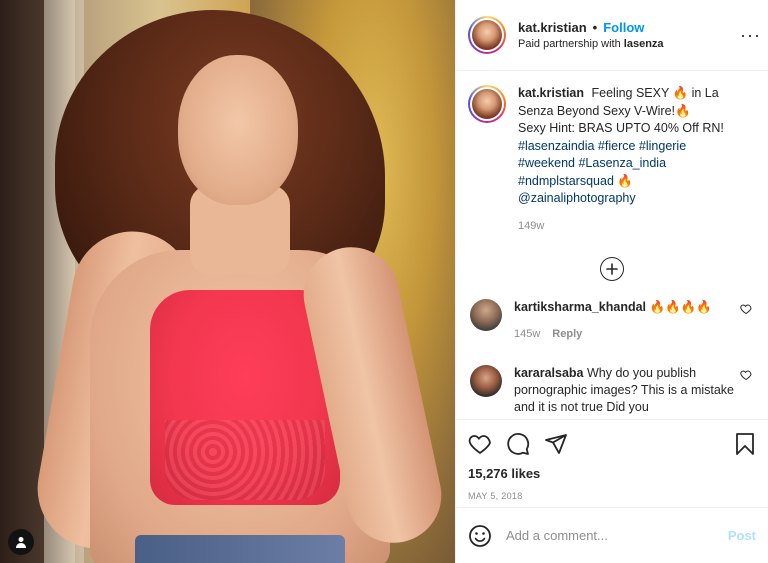 The width and height of the screenshot is (768, 563). What do you see at coordinates (680, 307) in the screenshot?
I see `comment-text: 🔥🔥🔥🔥` at bounding box center [680, 307].